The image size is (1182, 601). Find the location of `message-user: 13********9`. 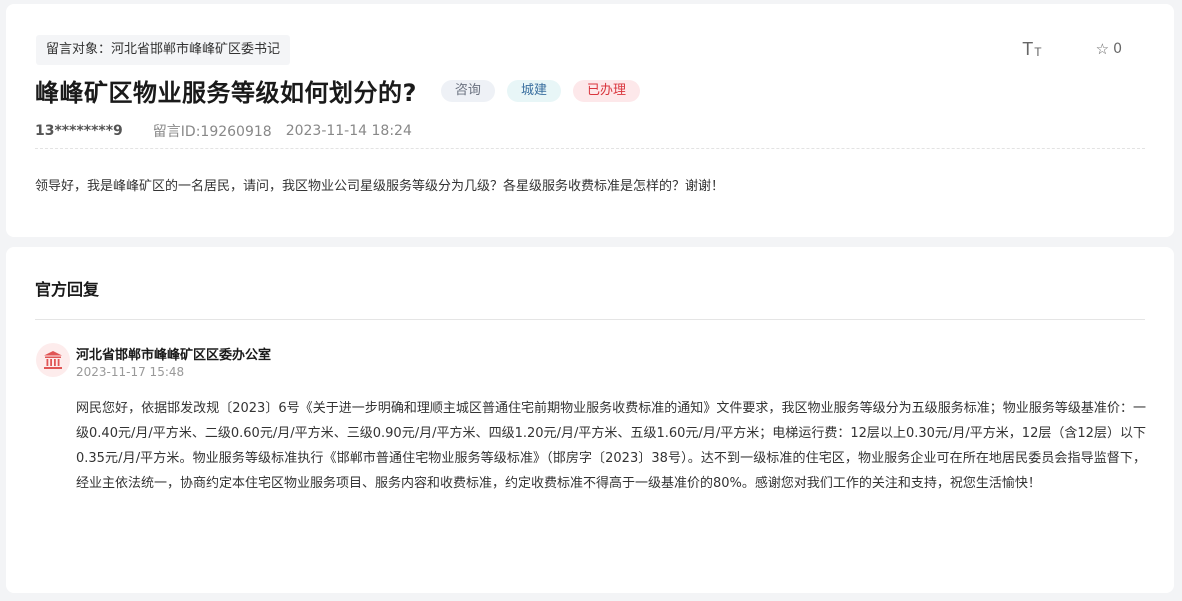

message-user: 13********9 is located at coordinates (79, 131).